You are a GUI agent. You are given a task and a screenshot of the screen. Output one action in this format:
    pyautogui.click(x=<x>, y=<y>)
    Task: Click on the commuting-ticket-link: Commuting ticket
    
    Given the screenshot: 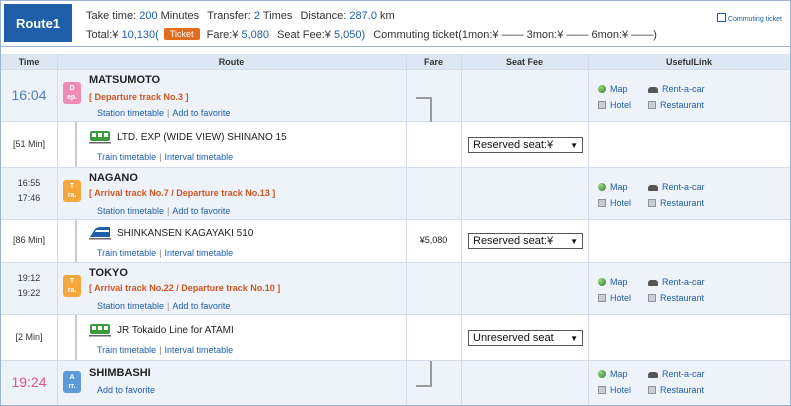 What is the action you would take?
    pyautogui.click(x=749, y=18)
    